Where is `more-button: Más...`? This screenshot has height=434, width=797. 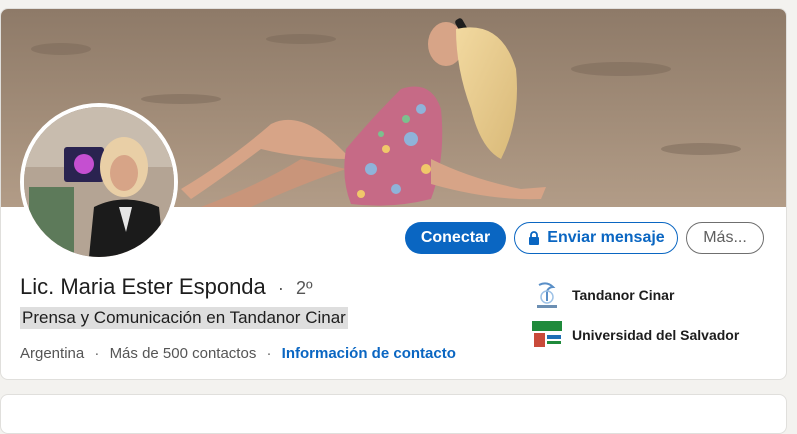
more-button: Más... is located at coordinates (725, 238).